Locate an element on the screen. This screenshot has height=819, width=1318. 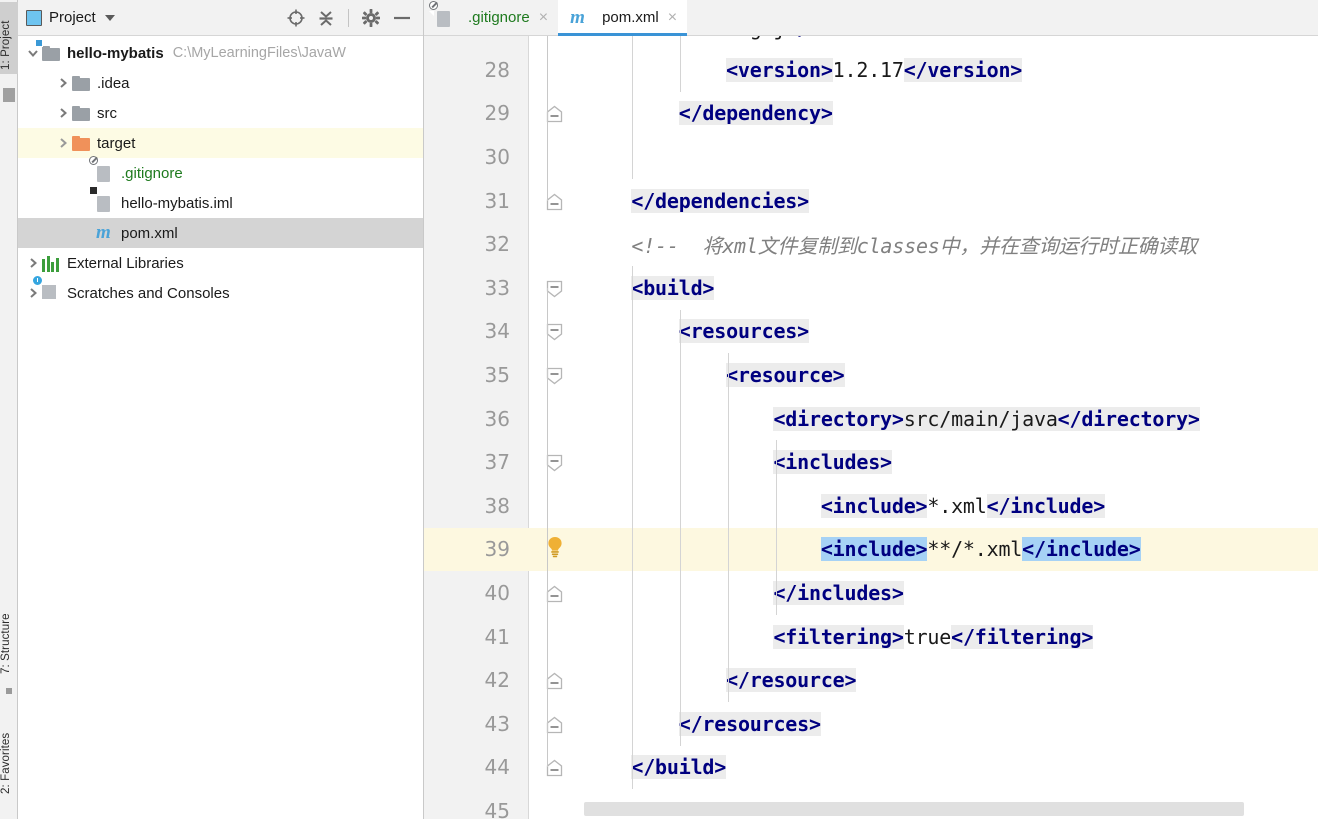
code-token: </build> is located at coordinates (679, 767).